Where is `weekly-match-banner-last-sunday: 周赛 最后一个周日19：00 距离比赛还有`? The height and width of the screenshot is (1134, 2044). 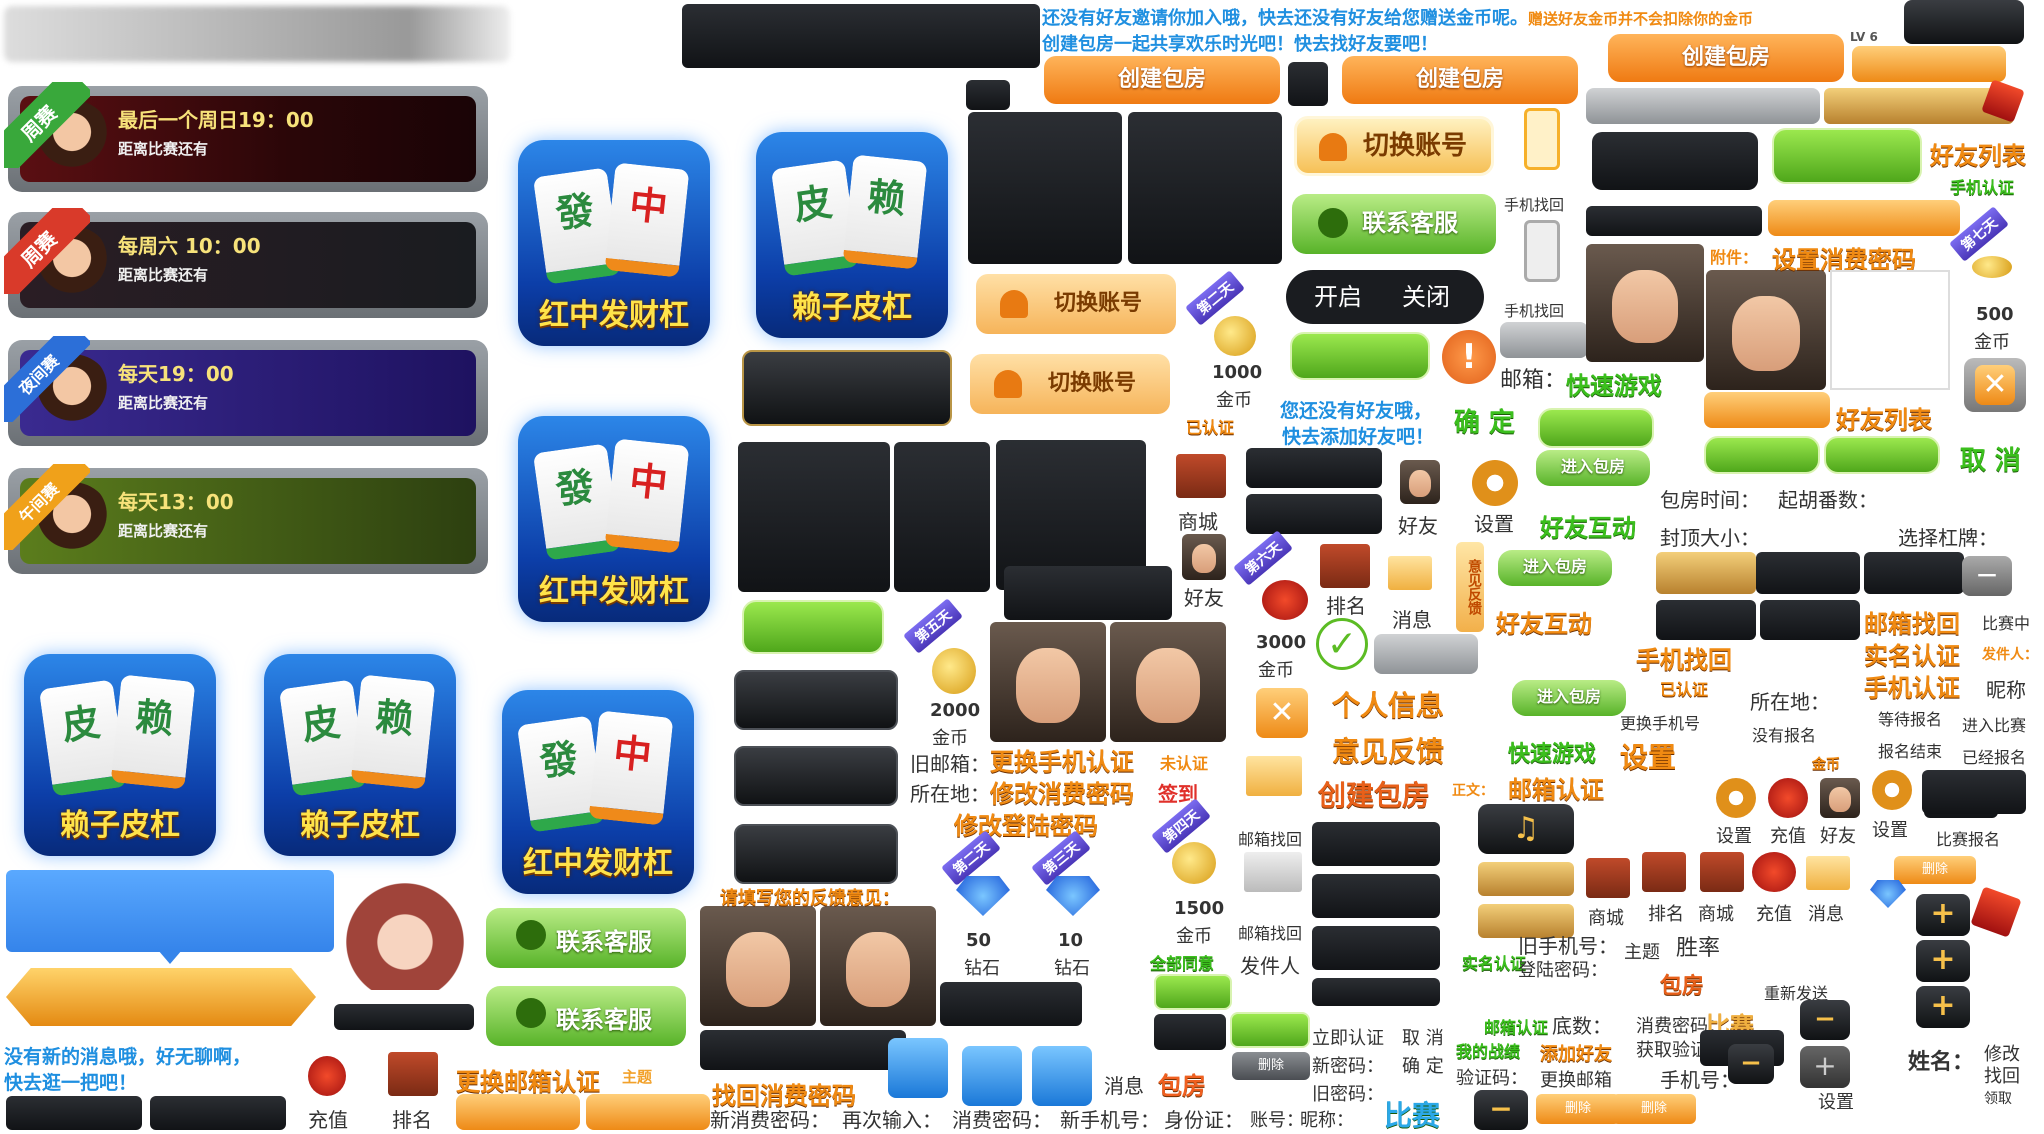 weekly-match-banner-last-sunday: 周赛 最后一个周日19：00 距离比赛还有 is located at coordinates (246, 137).